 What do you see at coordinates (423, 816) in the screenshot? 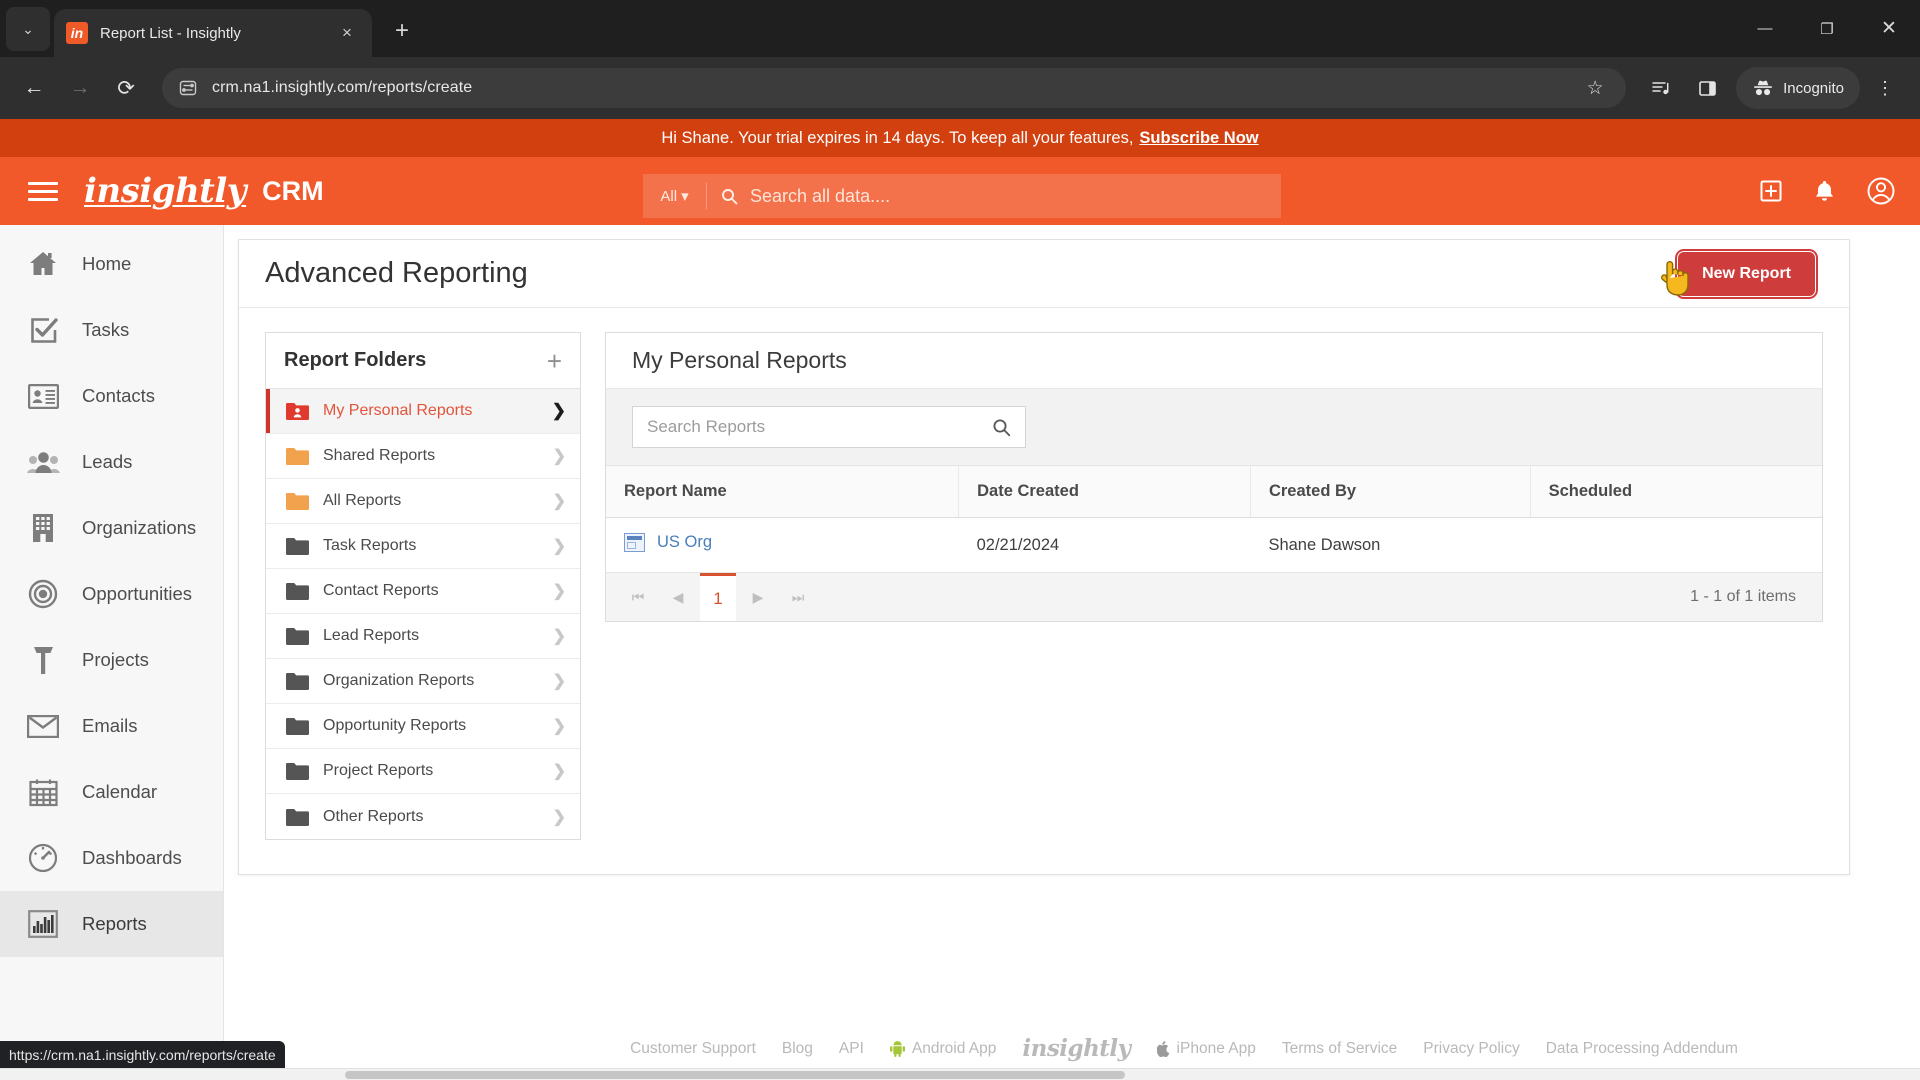
I see `folder-row-other-reports: Other Reports ❯` at bounding box center [423, 816].